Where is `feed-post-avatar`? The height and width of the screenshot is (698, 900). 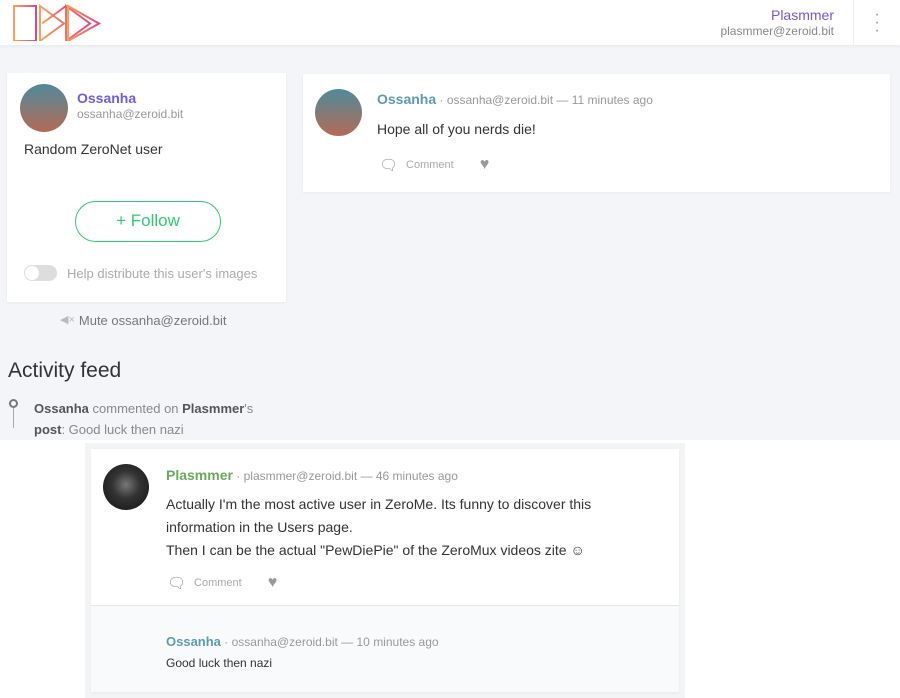
feed-post-avatar is located at coordinates (126, 487).